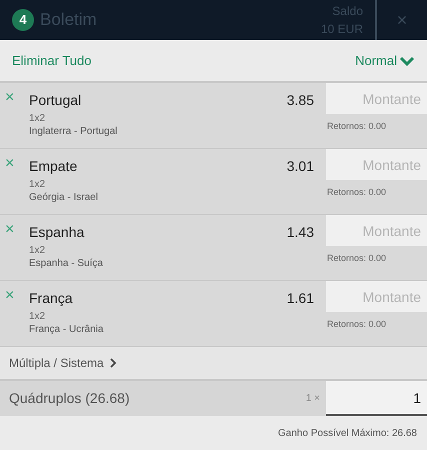  Describe the element at coordinates (385, 60) in the screenshot. I see `mode-dropdown: Normal` at that location.